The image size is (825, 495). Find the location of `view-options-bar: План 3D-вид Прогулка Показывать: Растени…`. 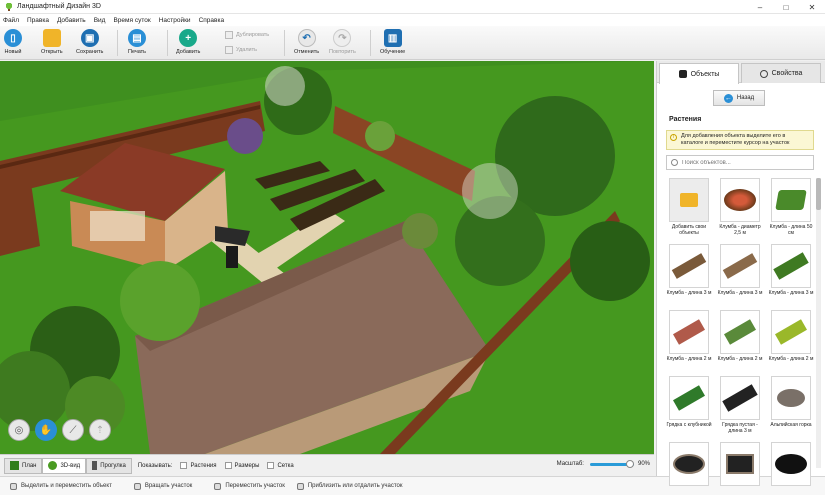

view-options-bar: План 3D-вид Прогулка Показывать: Растени… is located at coordinates (327, 465).